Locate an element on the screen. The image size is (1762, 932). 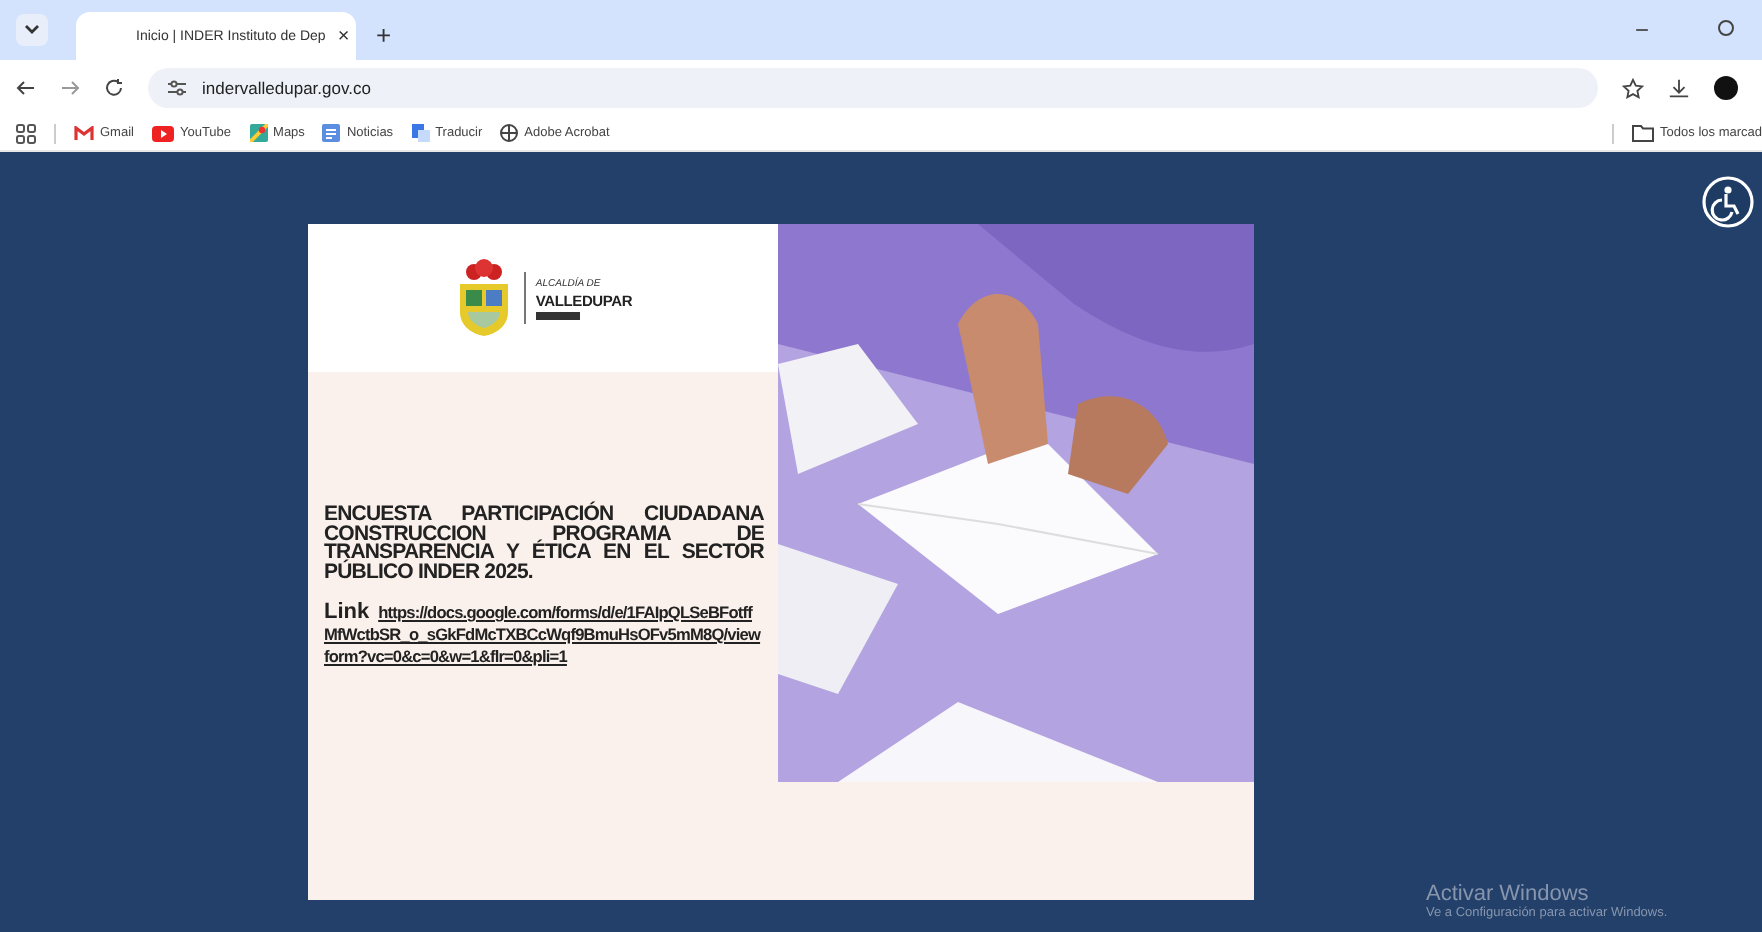
chevron-down-icon is located at coordinates (32, 30).